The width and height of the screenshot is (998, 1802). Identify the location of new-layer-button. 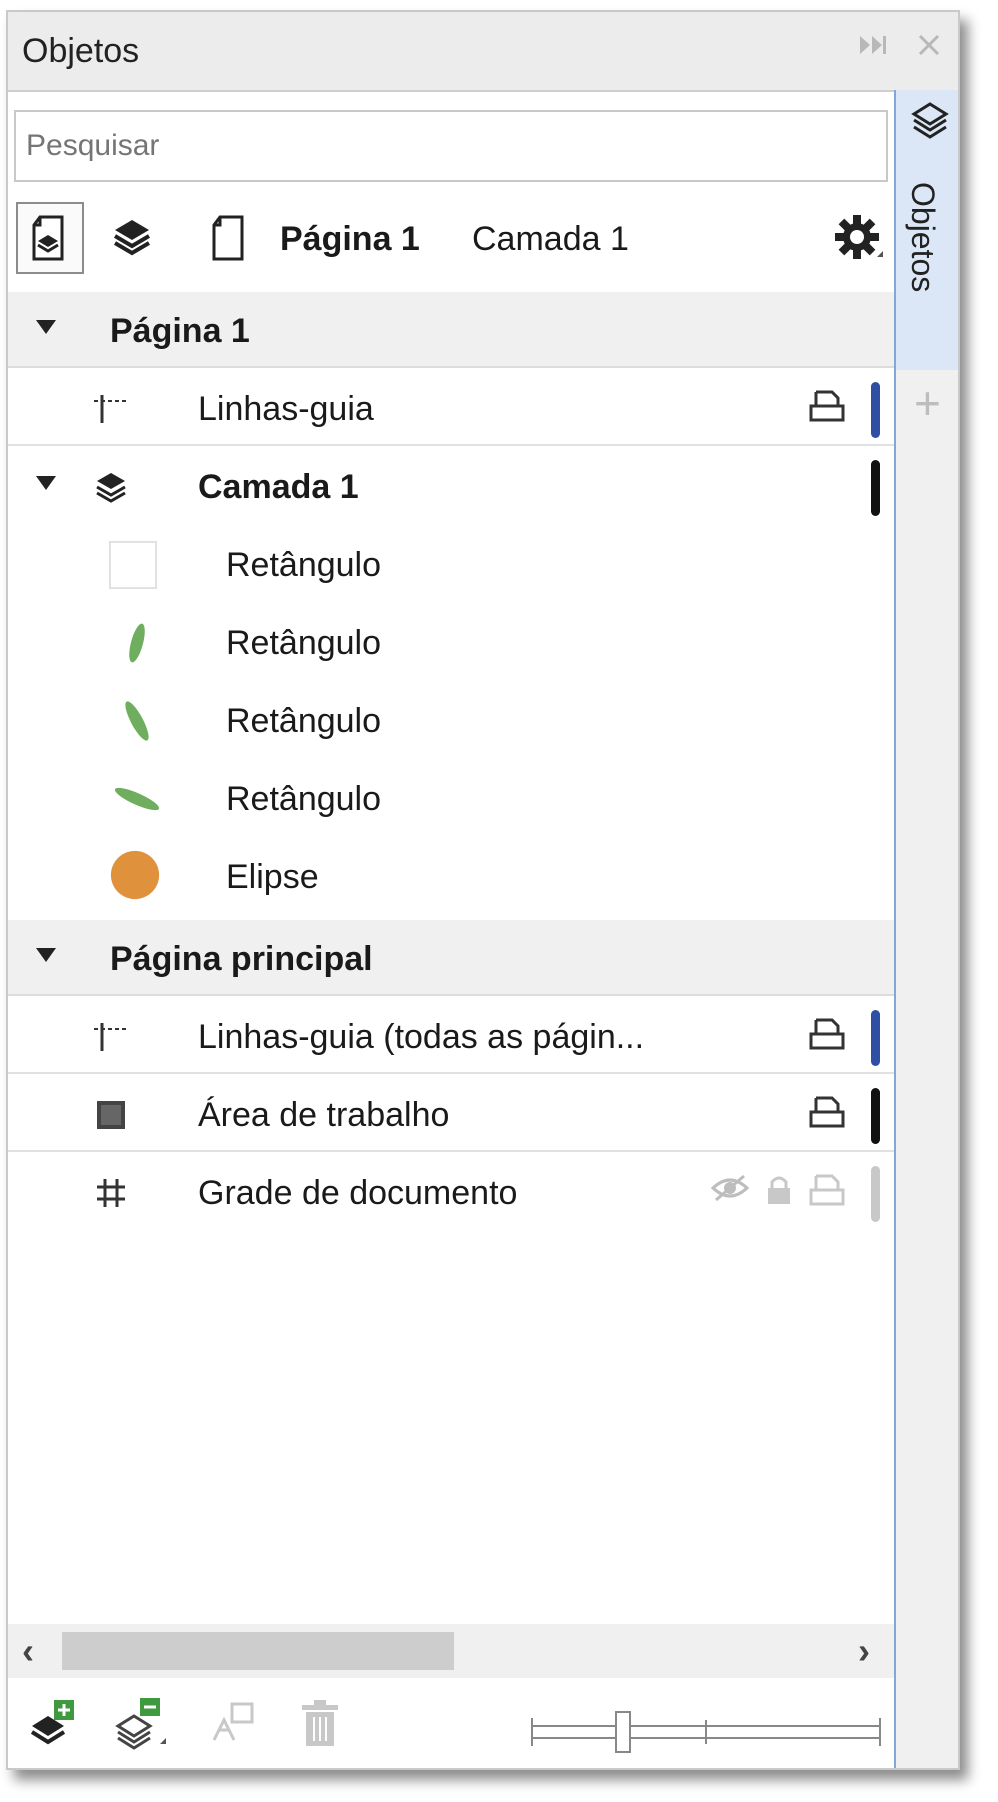
(52, 1724).